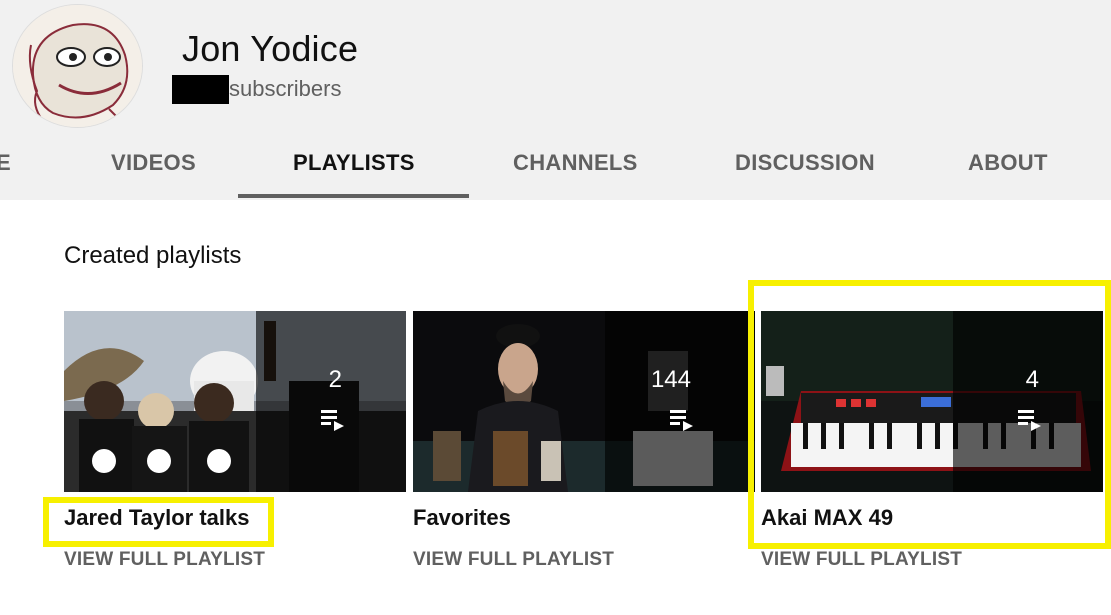 This screenshot has height=615, width=1111. I want to click on redacted-subscriber-count, so click(200, 89).